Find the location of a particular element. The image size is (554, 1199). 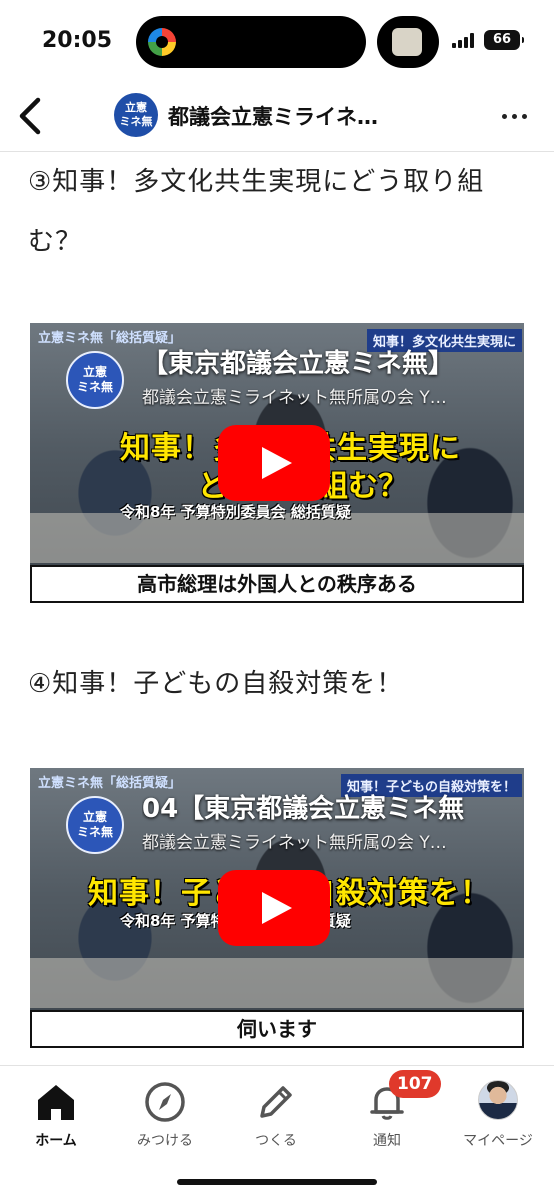

home-icon is located at coordinates (56, 1102).